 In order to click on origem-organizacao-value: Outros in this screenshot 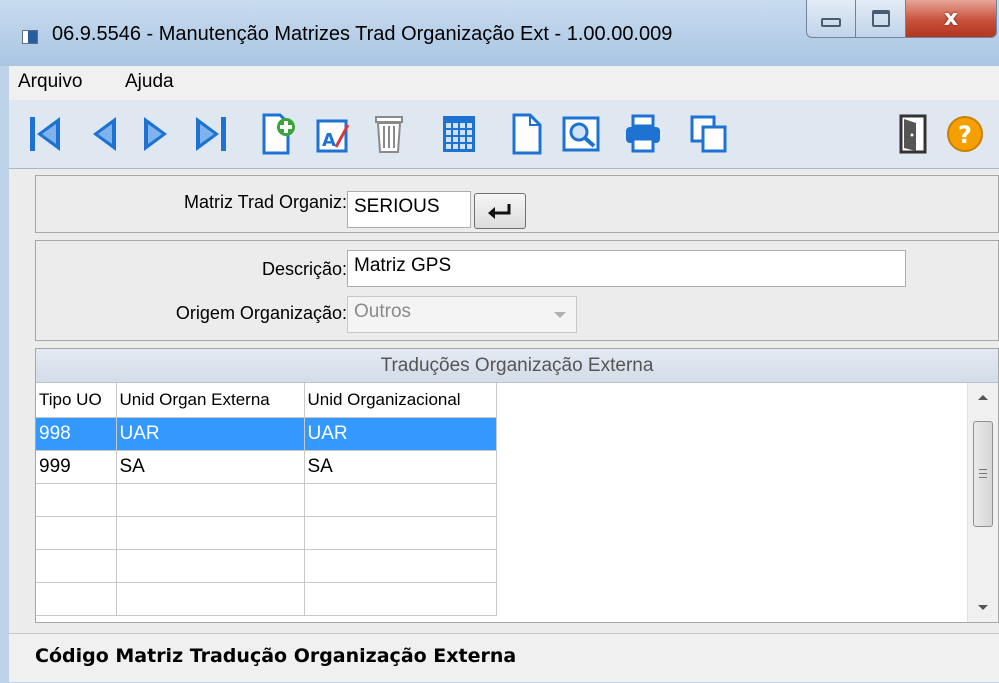, I will do `click(383, 311)`.